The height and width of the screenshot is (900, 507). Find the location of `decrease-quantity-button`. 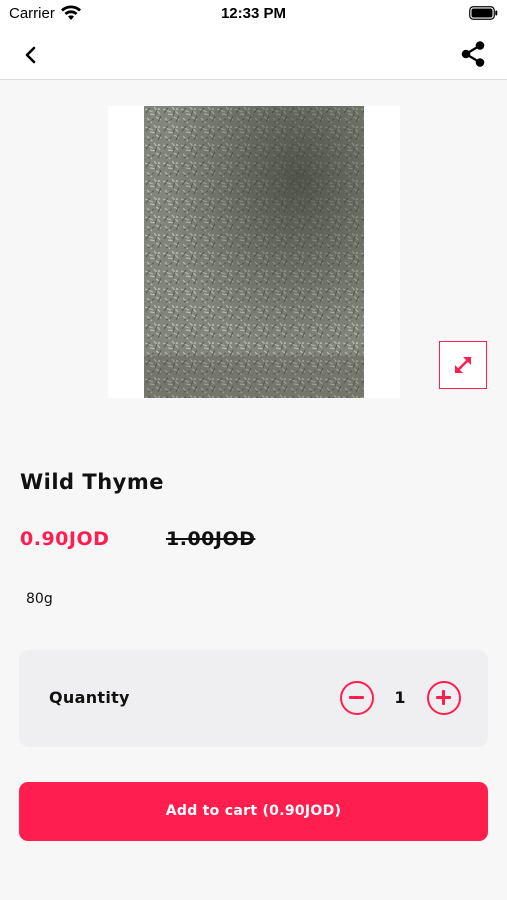

decrease-quantity-button is located at coordinates (357, 698).